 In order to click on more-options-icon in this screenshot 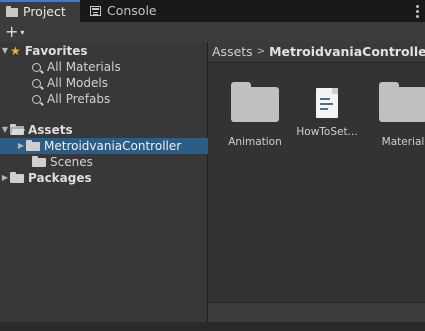, I will do `click(417, 11)`.